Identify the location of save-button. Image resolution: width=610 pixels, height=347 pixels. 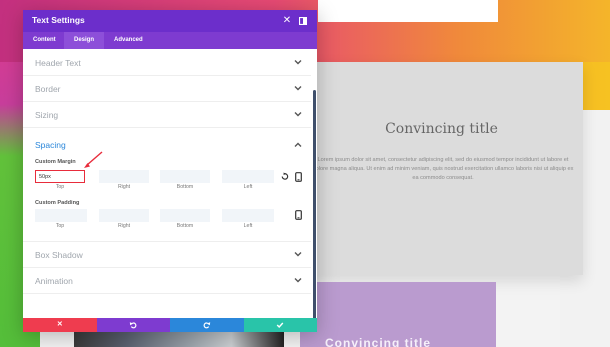
(280, 325).